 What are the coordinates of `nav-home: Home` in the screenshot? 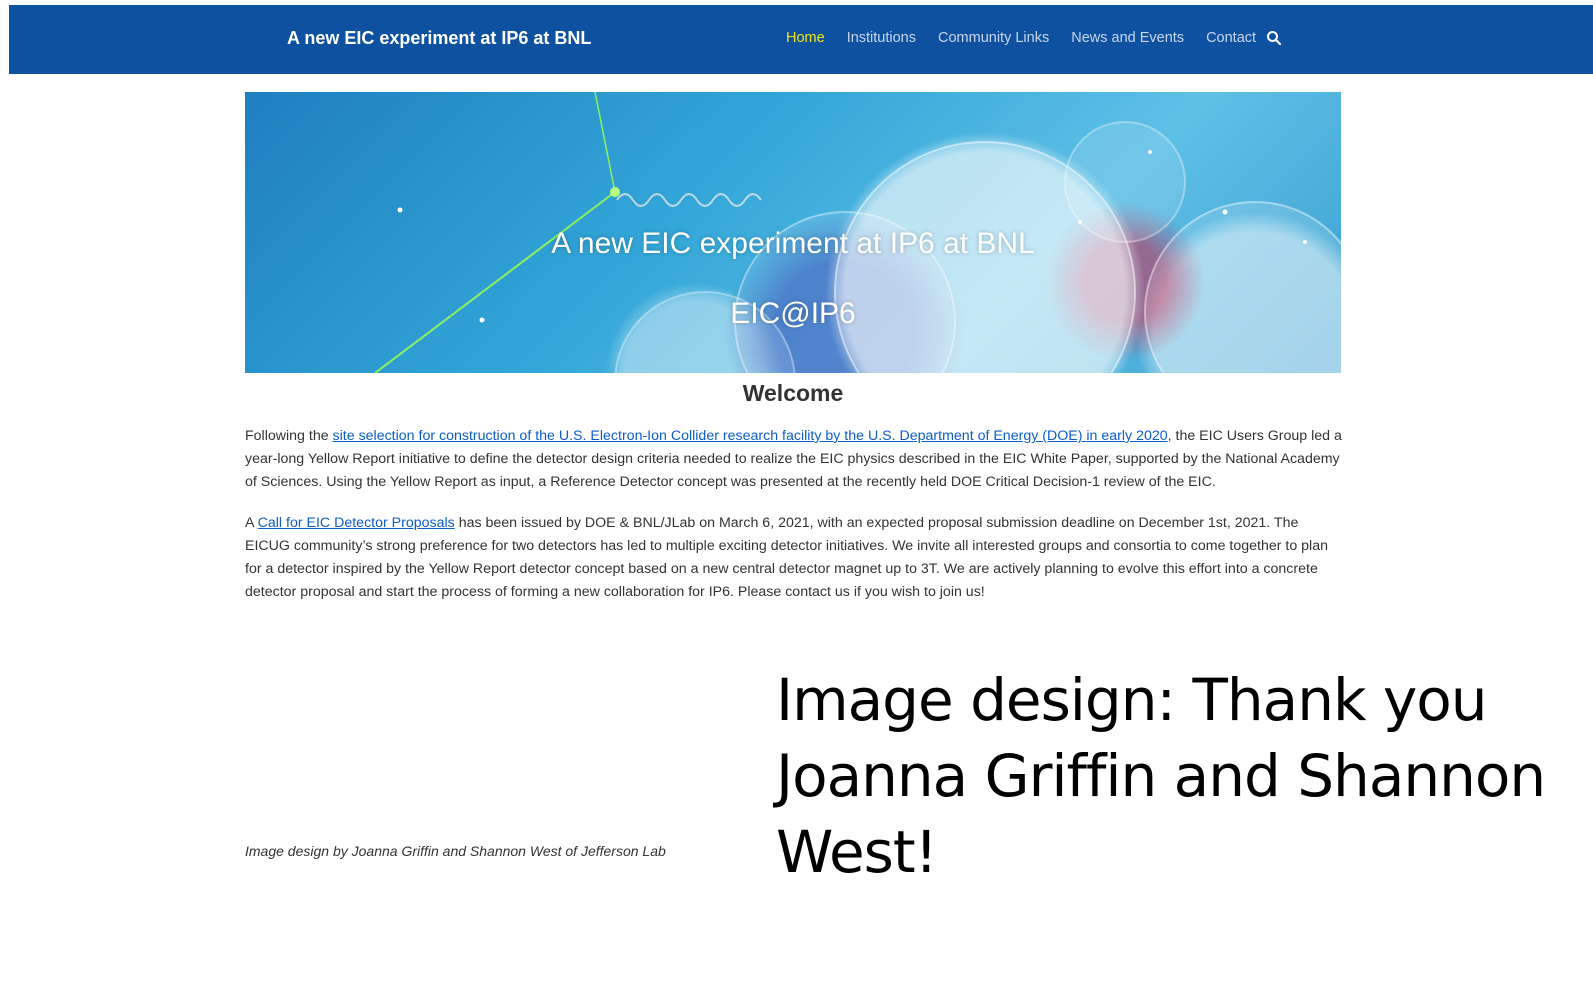 It's located at (805, 38).